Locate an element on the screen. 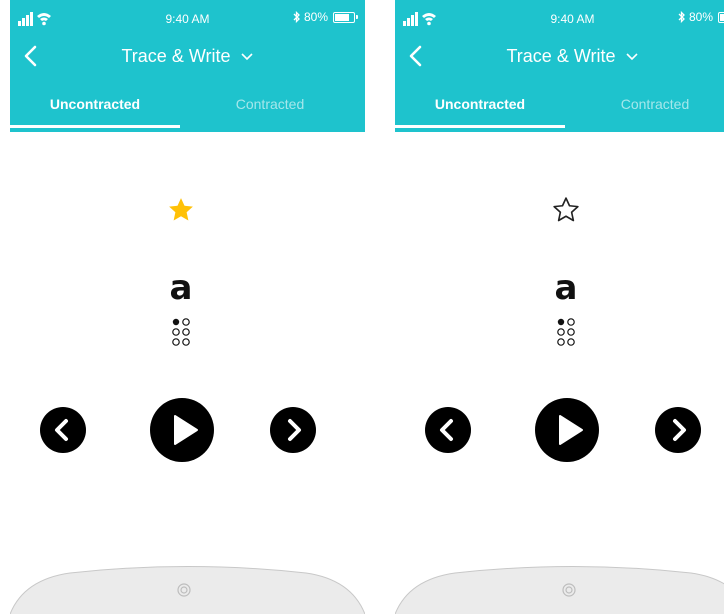 The image size is (724, 614). status-time: 9:40 AM is located at coordinates (572, 19).